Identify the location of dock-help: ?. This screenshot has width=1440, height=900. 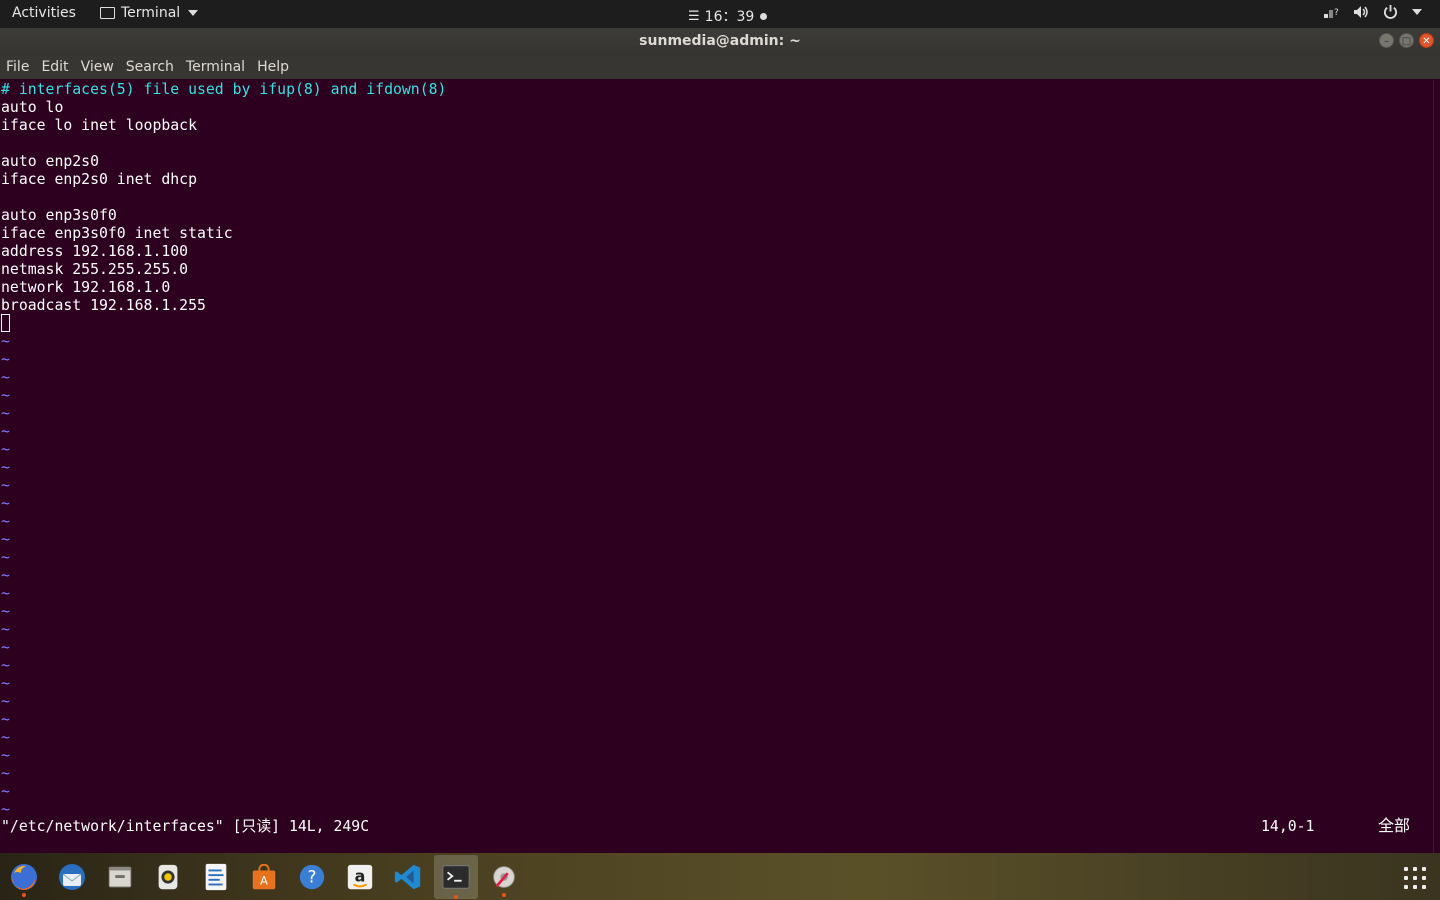
(312, 877).